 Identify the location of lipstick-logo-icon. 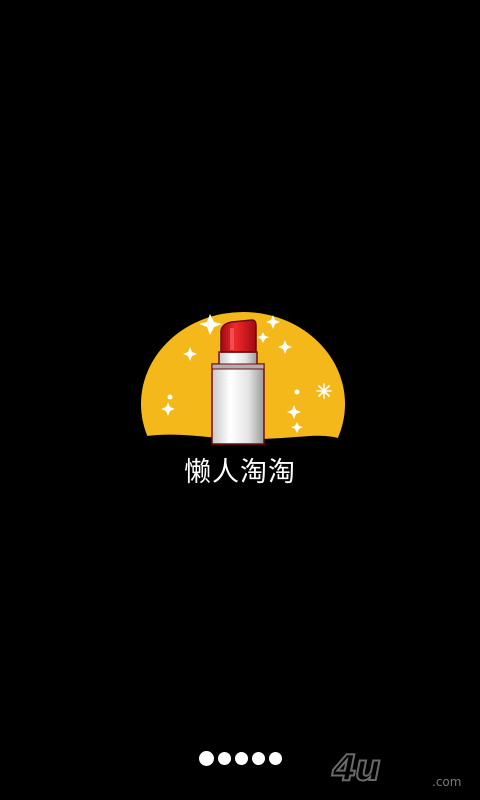
(245, 382).